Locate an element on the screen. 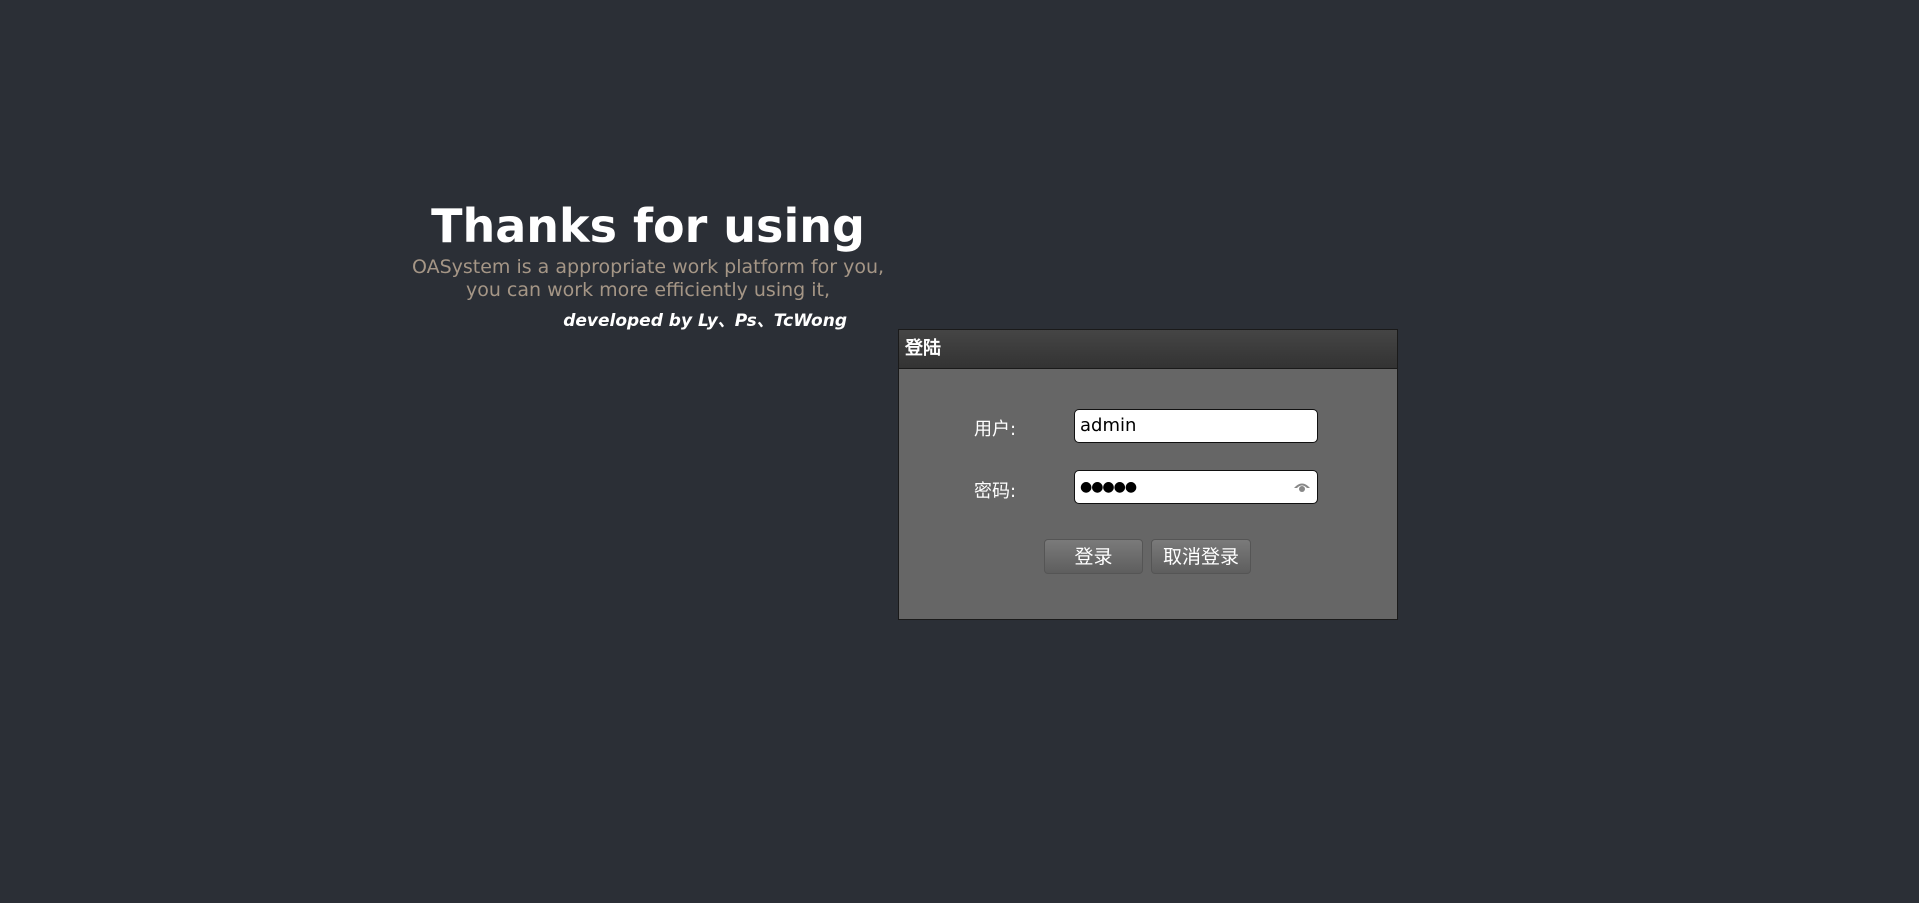  developer-credit: developed by Ly、Ps、TcWong is located at coordinates (705, 321).